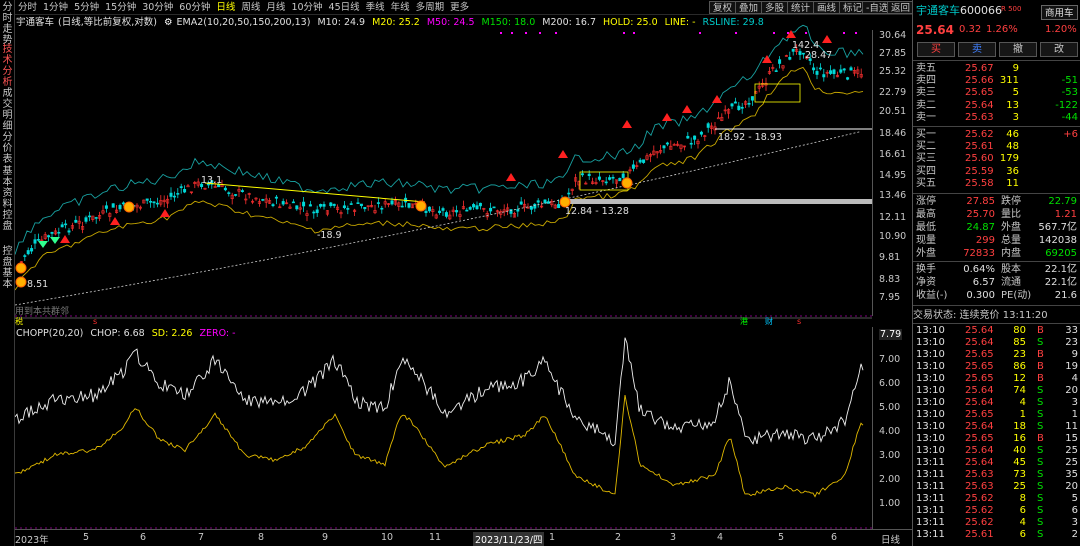  What do you see at coordinates (996, 159) in the screenshot?
I see `book-row: 买三 25.60 179` at bounding box center [996, 159].